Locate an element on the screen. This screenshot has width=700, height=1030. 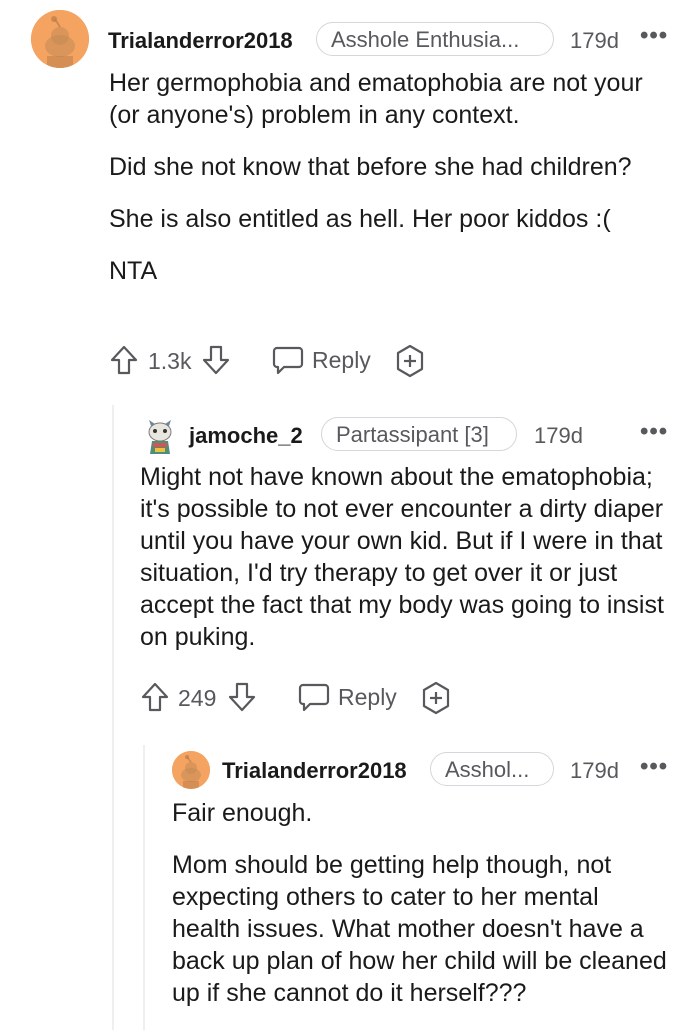
comment-paragraph: Fair enough. is located at coordinates (242, 813).